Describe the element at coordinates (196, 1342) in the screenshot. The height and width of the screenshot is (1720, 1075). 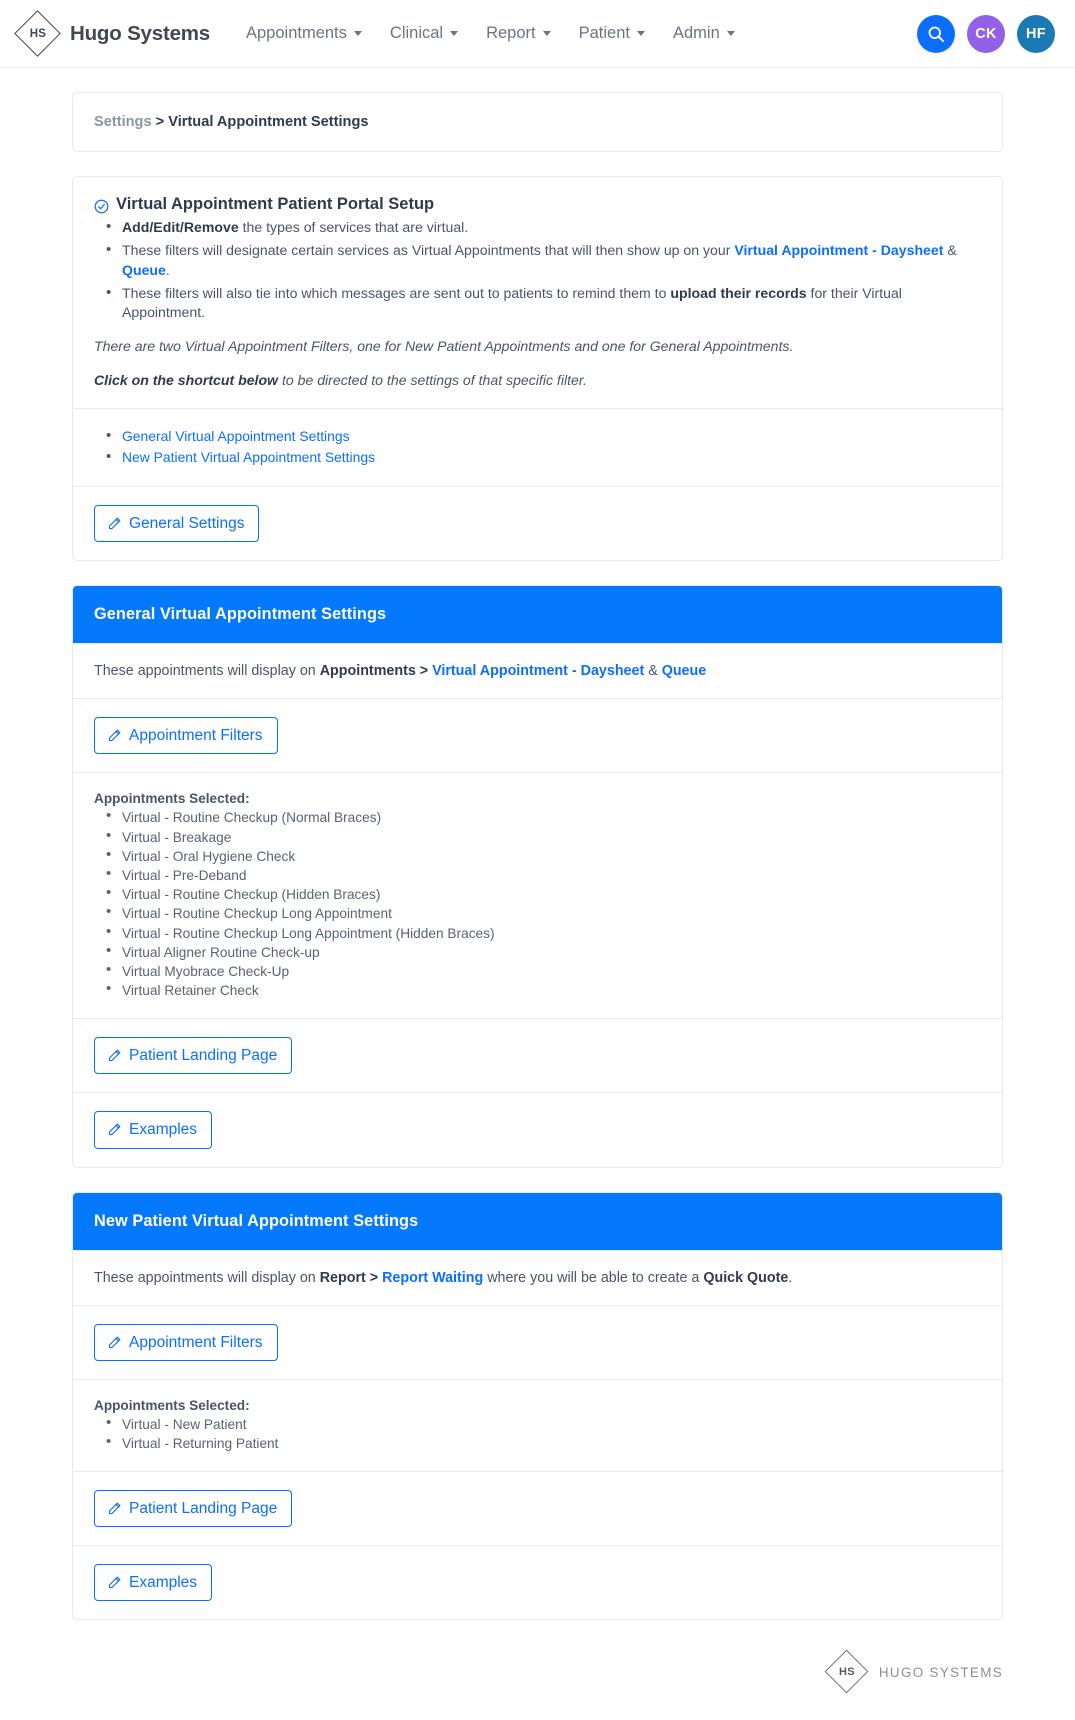
I see `new-patient-appointment-filters-label: Appointment Filters` at that location.